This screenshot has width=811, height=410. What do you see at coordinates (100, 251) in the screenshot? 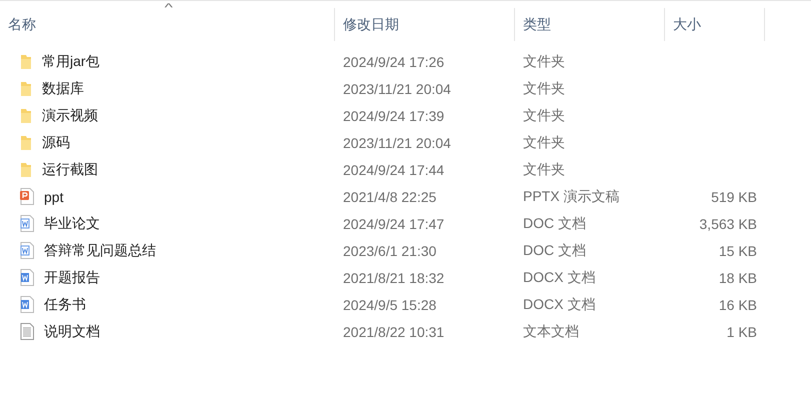
I see `file-name: 答辩常见问题总结` at bounding box center [100, 251].